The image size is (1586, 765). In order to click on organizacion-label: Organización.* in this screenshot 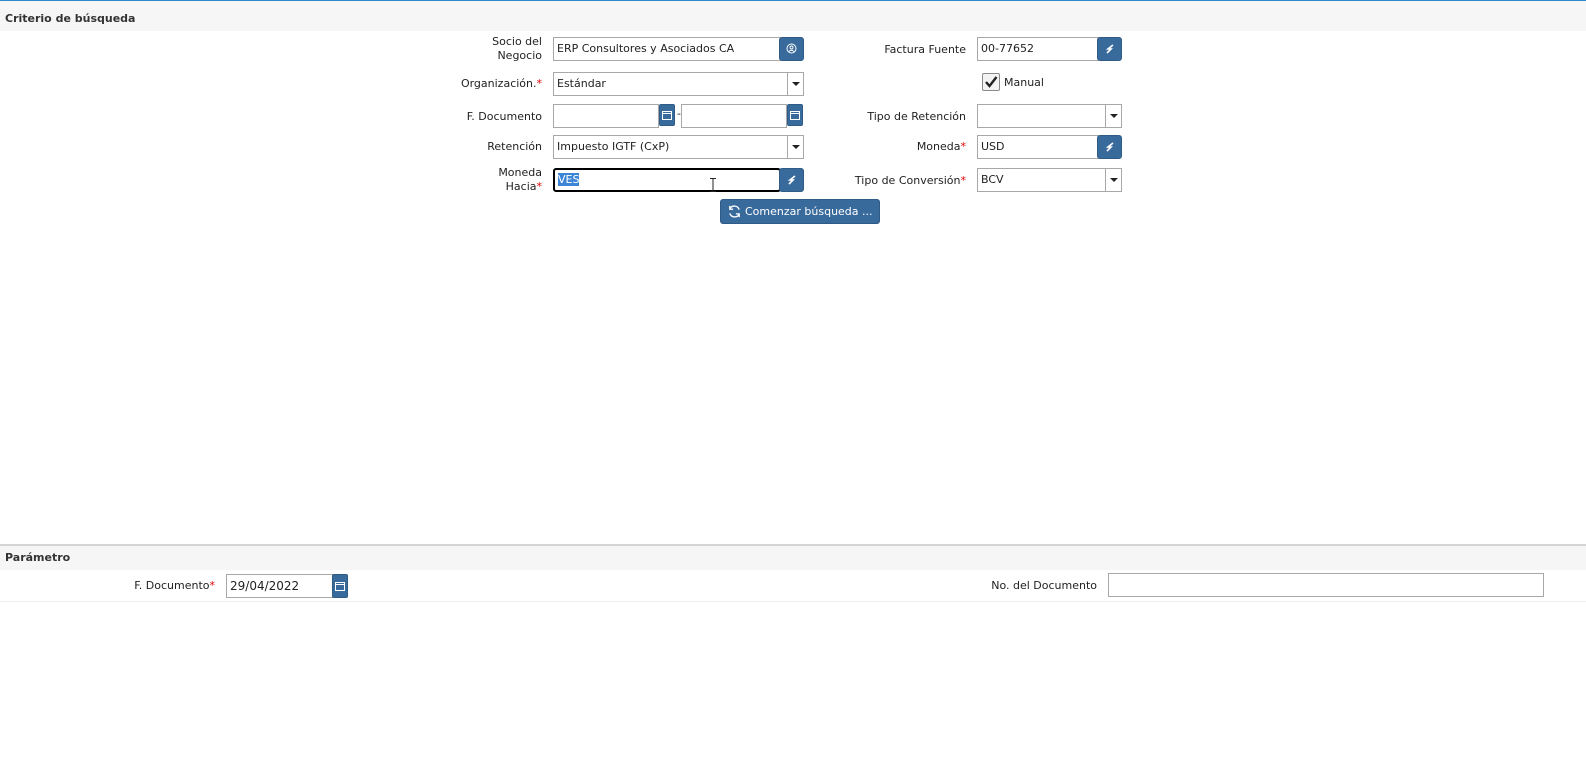, I will do `click(501, 83)`.